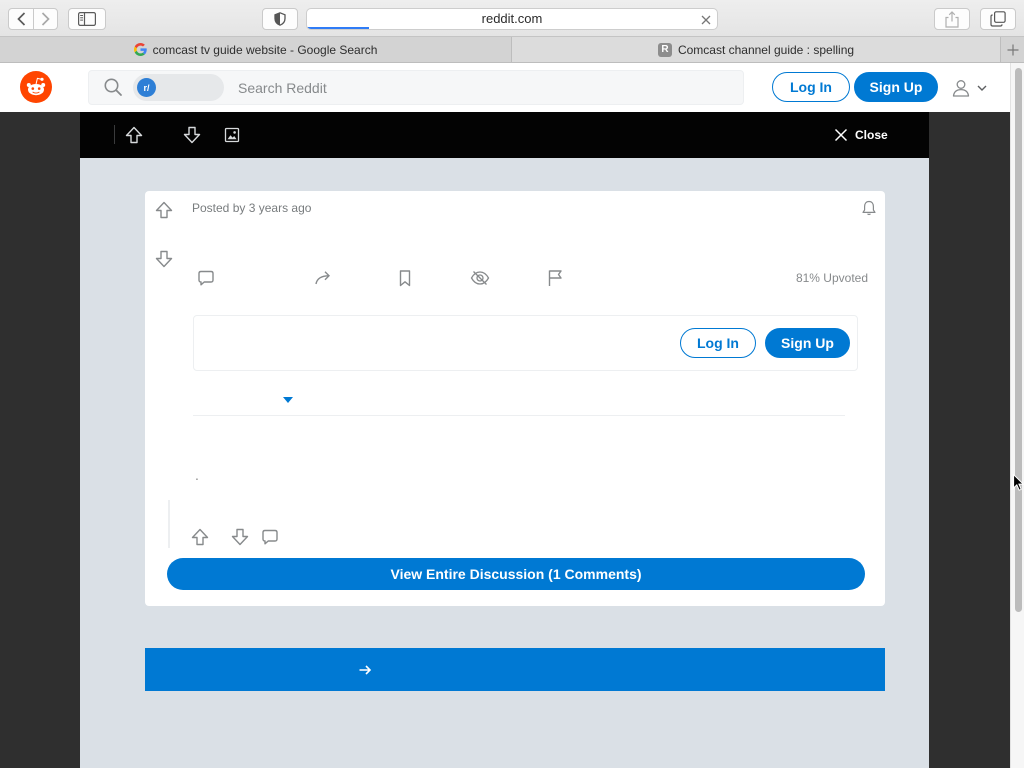  What do you see at coordinates (146, 87) in the screenshot?
I see `subreddit-badge: r/` at bounding box center [146, 87].